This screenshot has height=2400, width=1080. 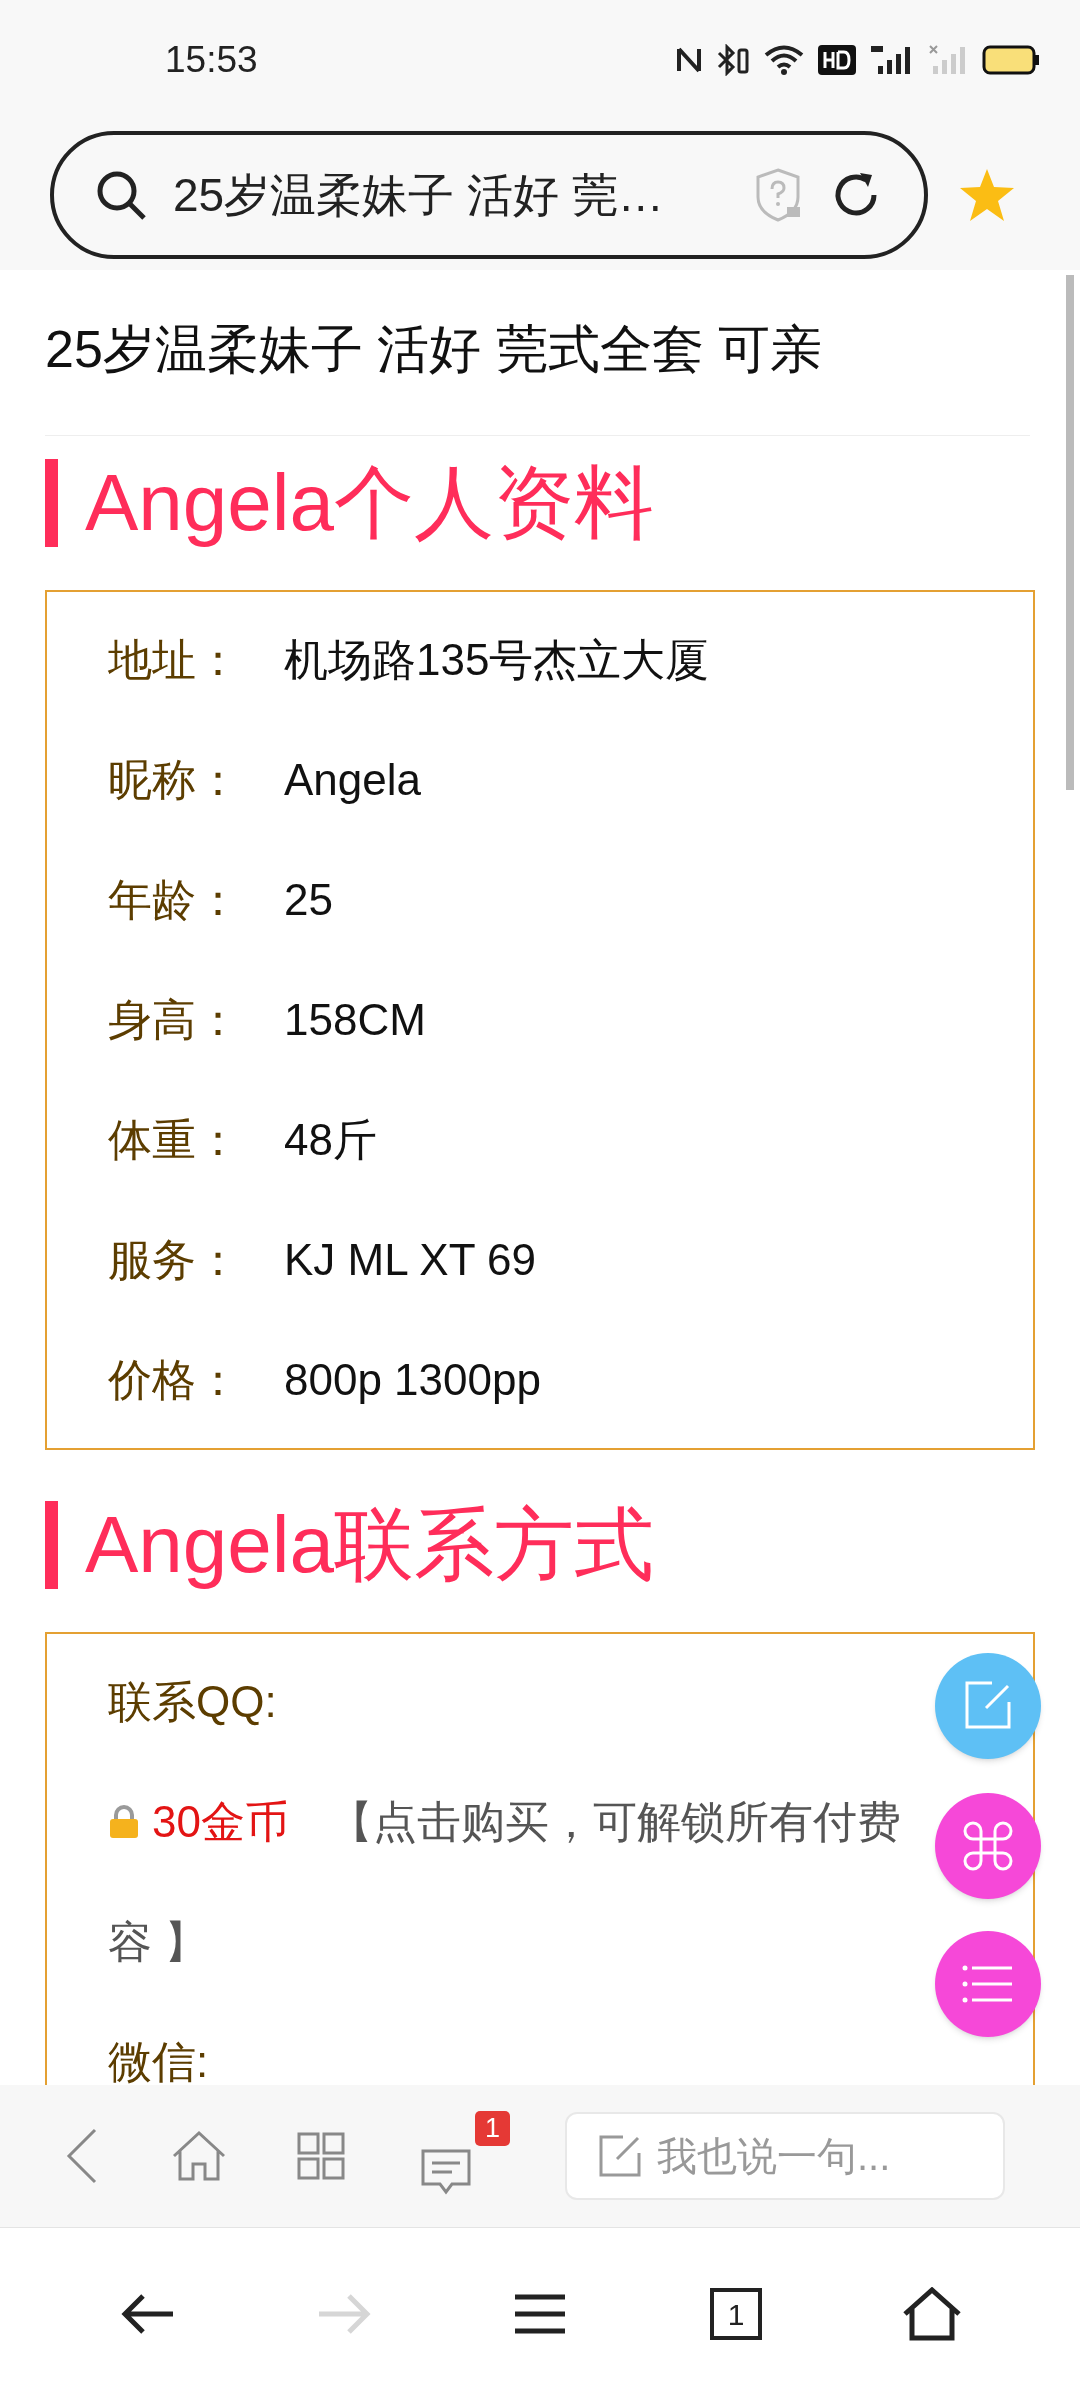 What do you see at coordinates (220, 1822) in the screenshot?
I see `price-text: 30金币` at bounding box center [220, 1822].